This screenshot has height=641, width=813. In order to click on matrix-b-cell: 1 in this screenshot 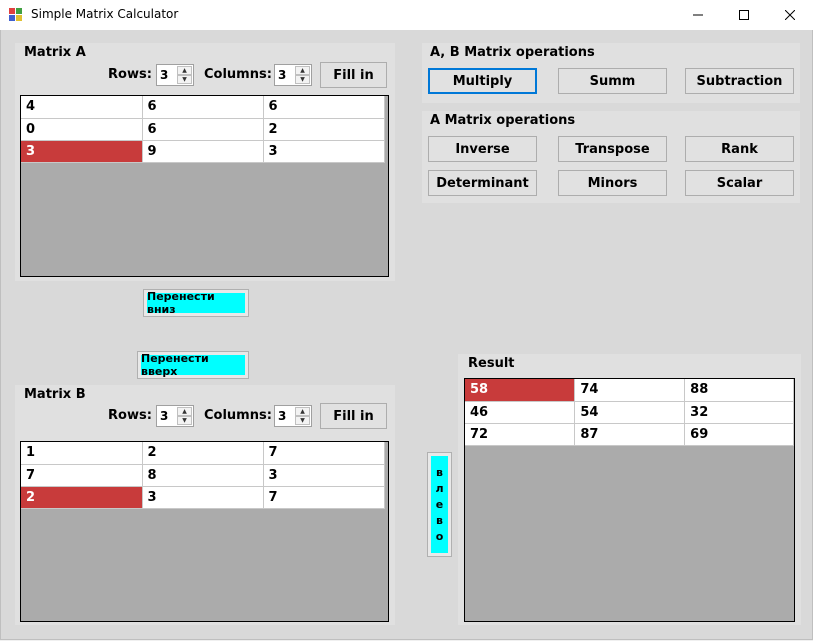, I will do `click(82, 453)`.